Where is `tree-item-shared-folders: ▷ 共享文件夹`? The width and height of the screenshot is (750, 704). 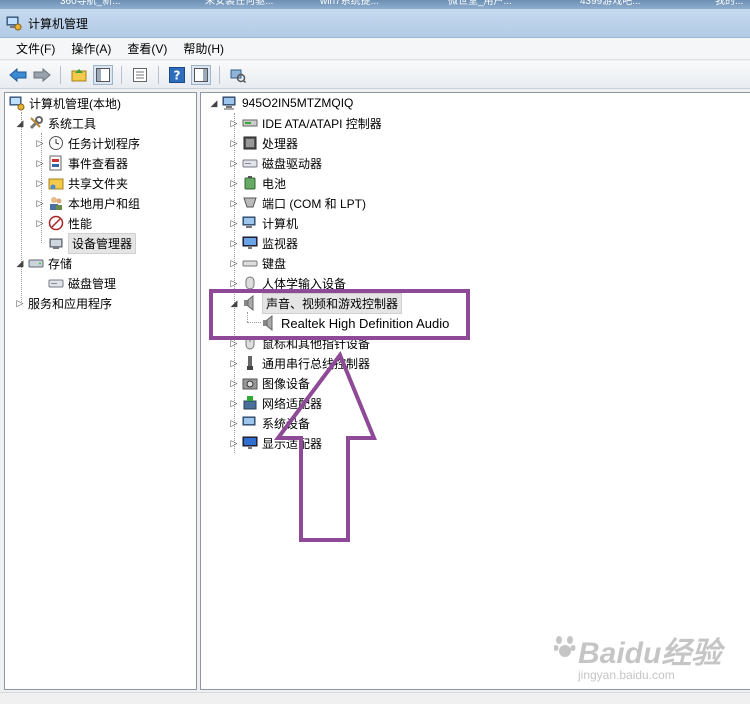 tree-item-shared-folders: ▷ 共享文件夹 is located at coordinates (81, 183).